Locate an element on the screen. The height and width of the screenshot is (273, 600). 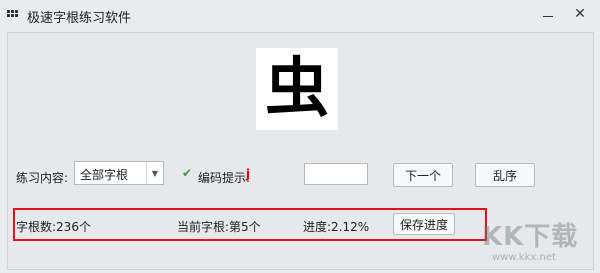
shuffle-button: 乱序 is located at coordinates (505, 175).